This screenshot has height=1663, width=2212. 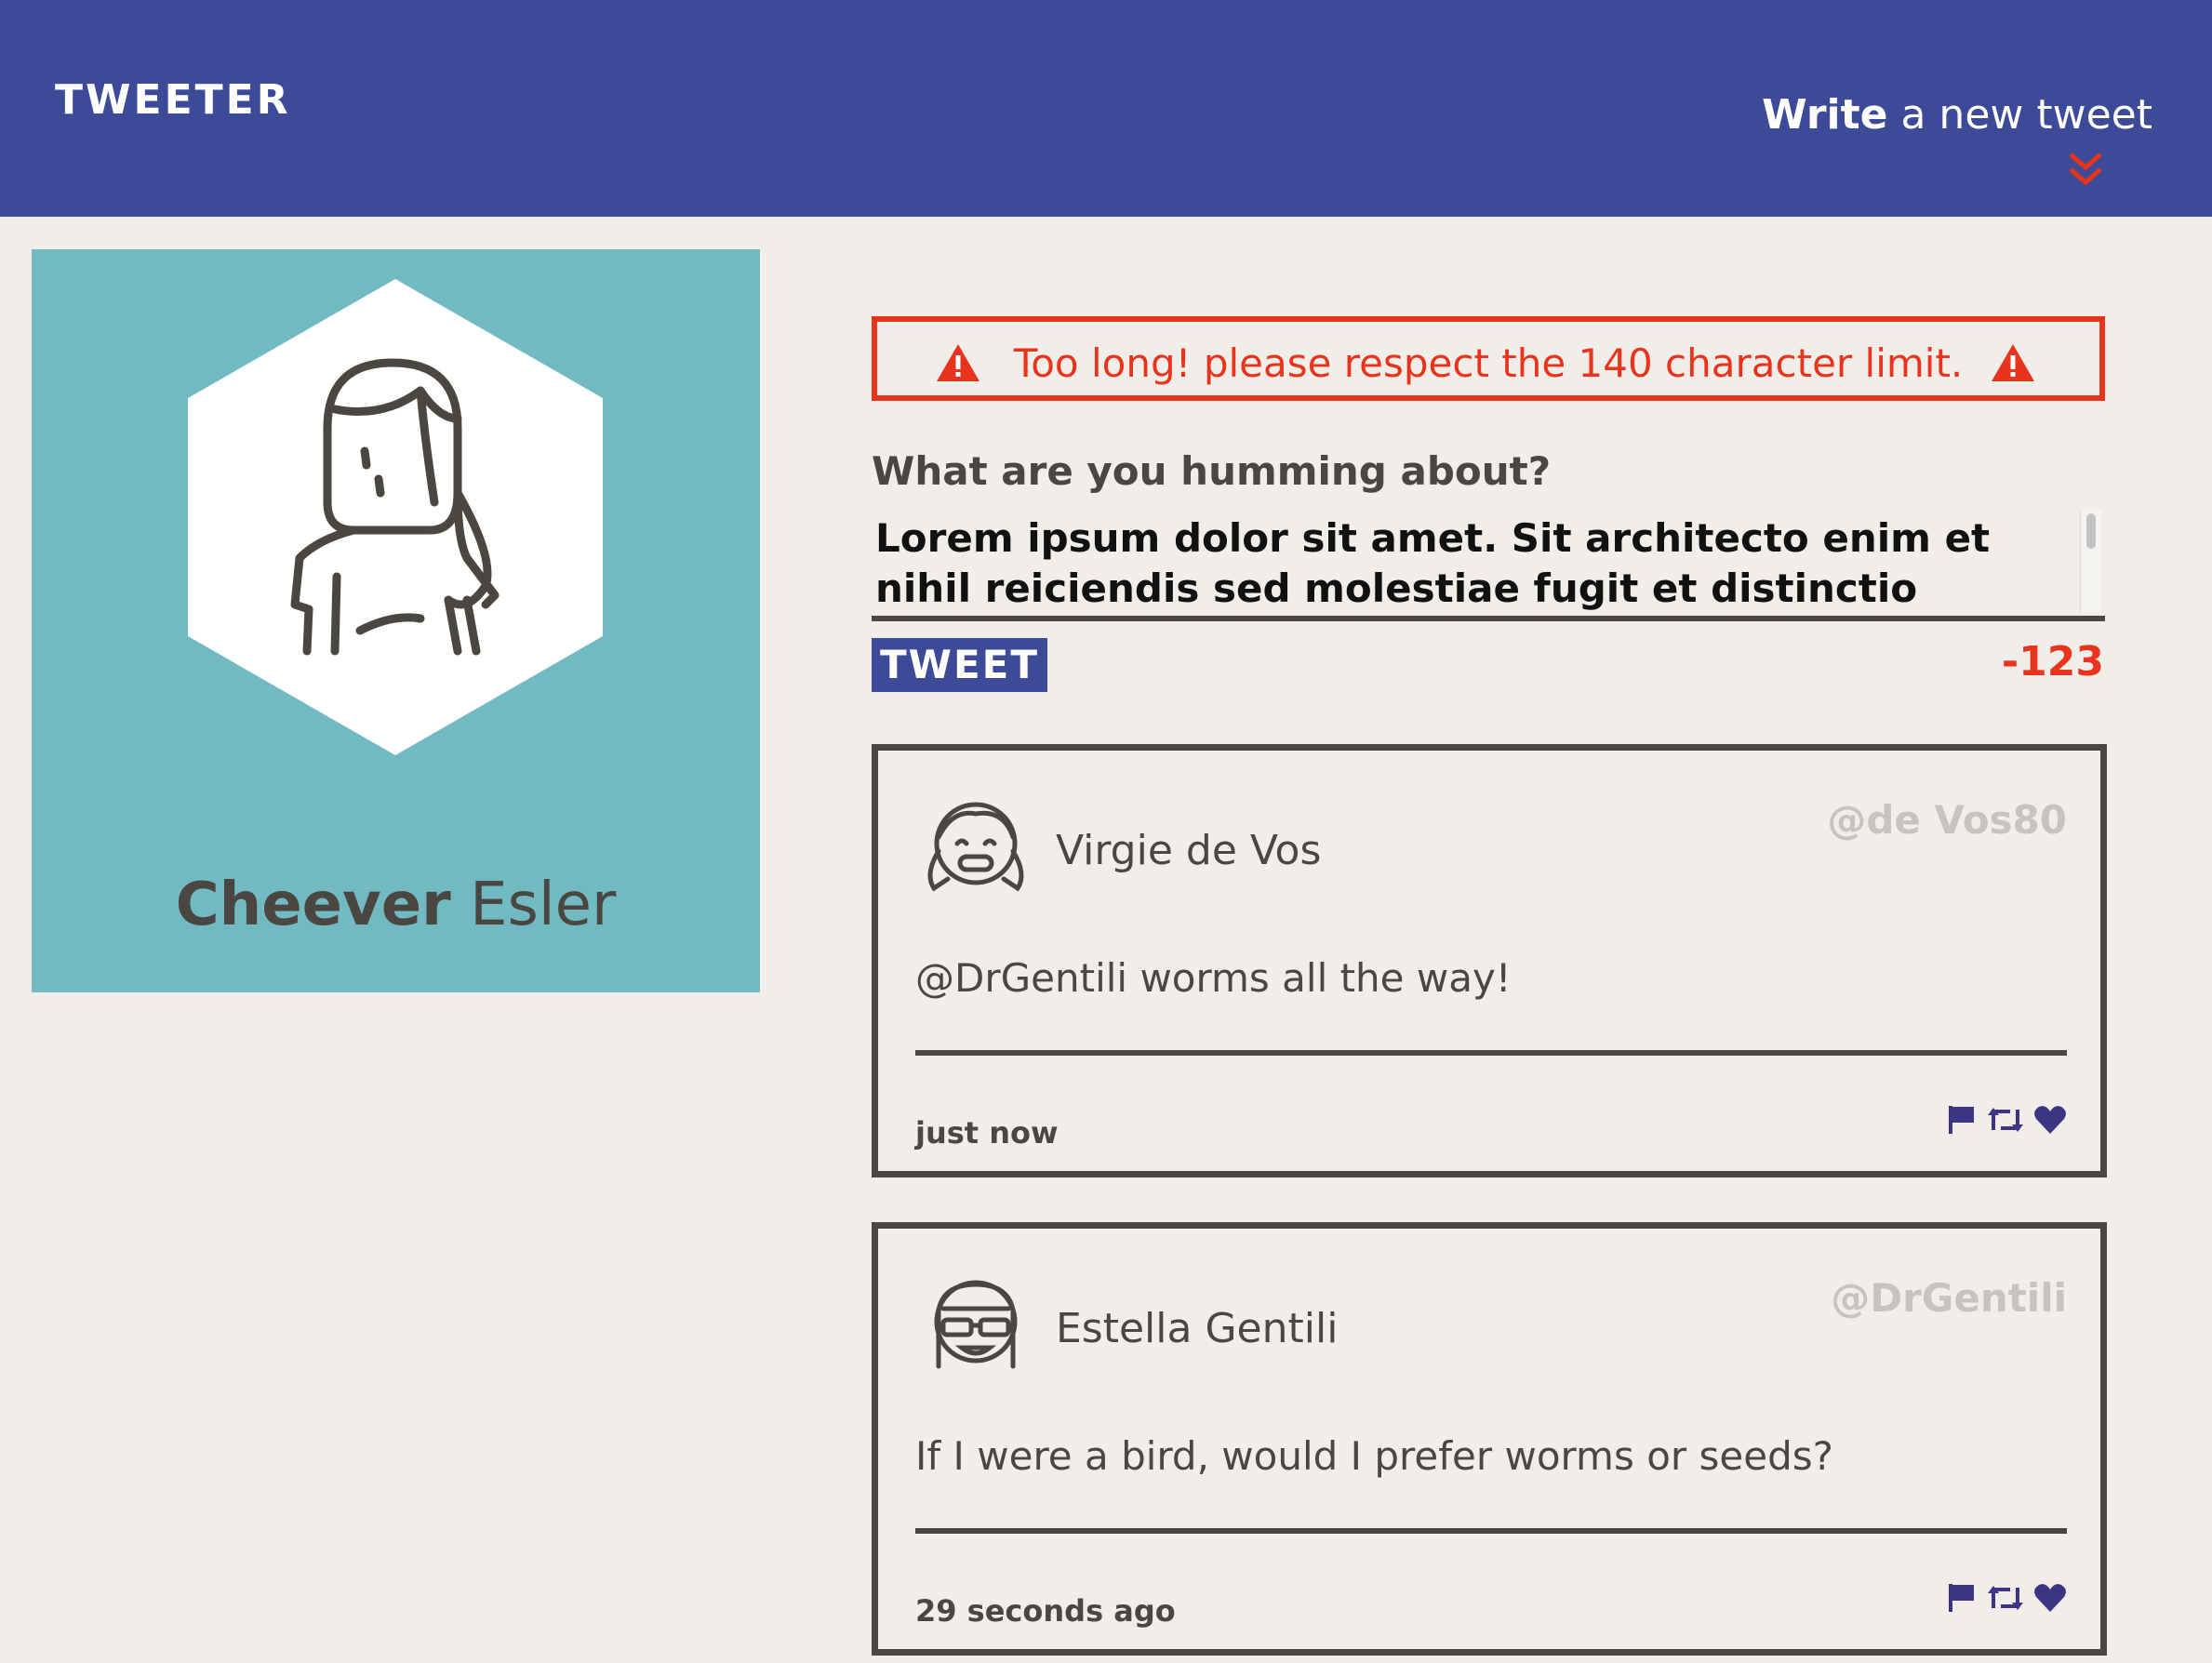 I want to click on female-avatar-icon, so click(x=395, y=517).